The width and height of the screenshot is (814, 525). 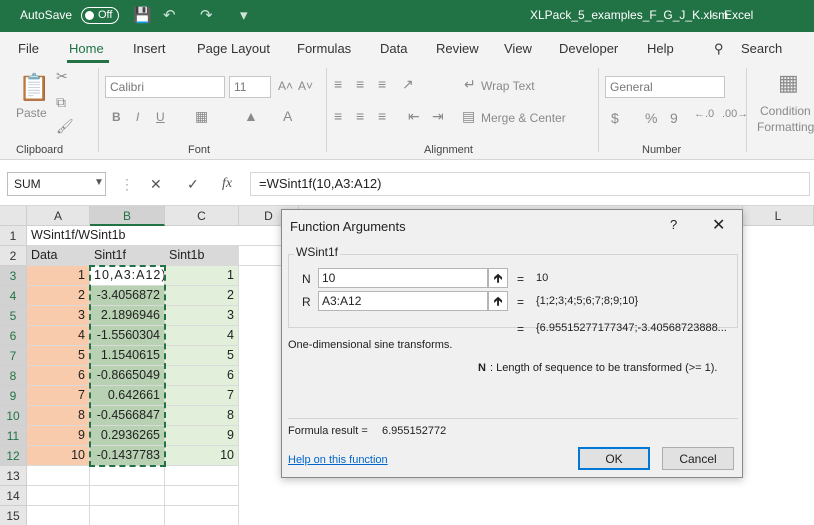 What do you see at coordinates (202, 316) in the screenshot?
I see `cell-sint1b: 3` at bounding box center [202, 316].